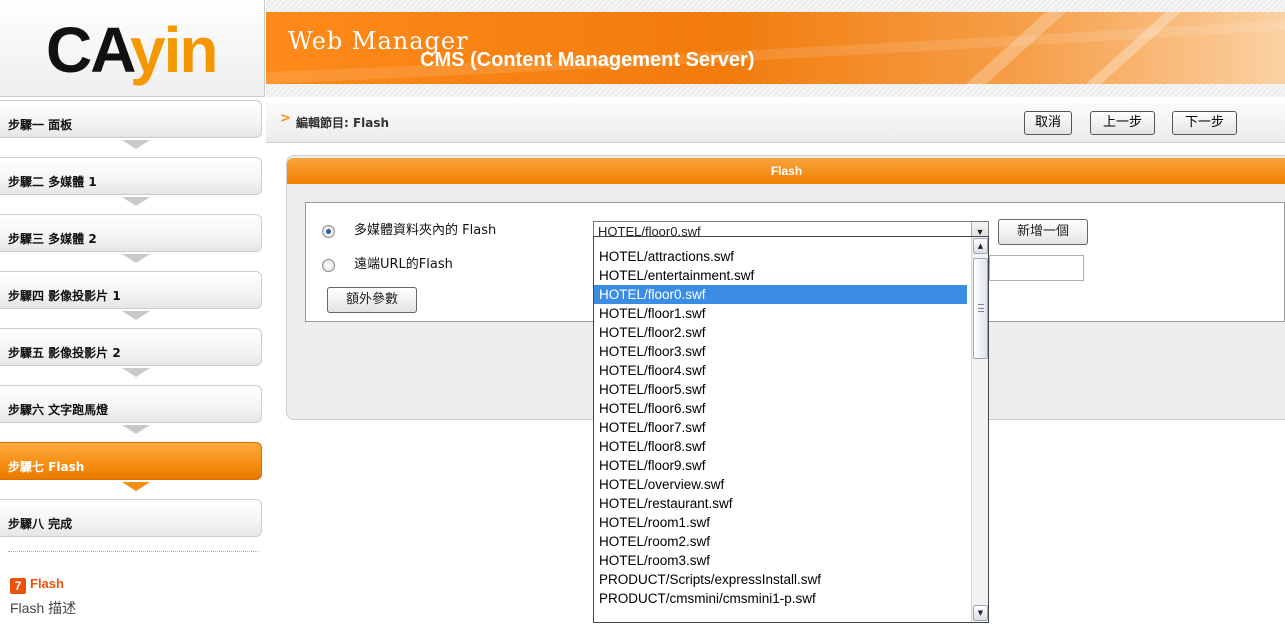 The height and width of the screenshot is (624, 1285). What do you see at coordinates (587, 60) in the screenshot?
I see `header-title: CMS (Content Management Server)` at bounding box center [587, 60].